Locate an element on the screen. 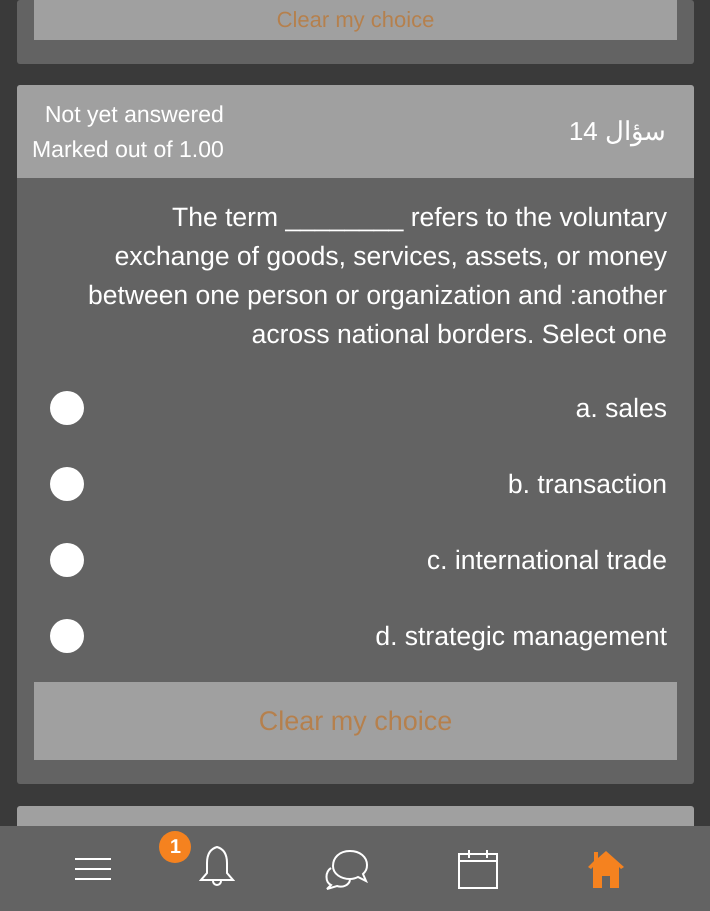 The width and height of the screenshot is (710, 911). notification-badge: 1 is located at coordinates (175, 847).